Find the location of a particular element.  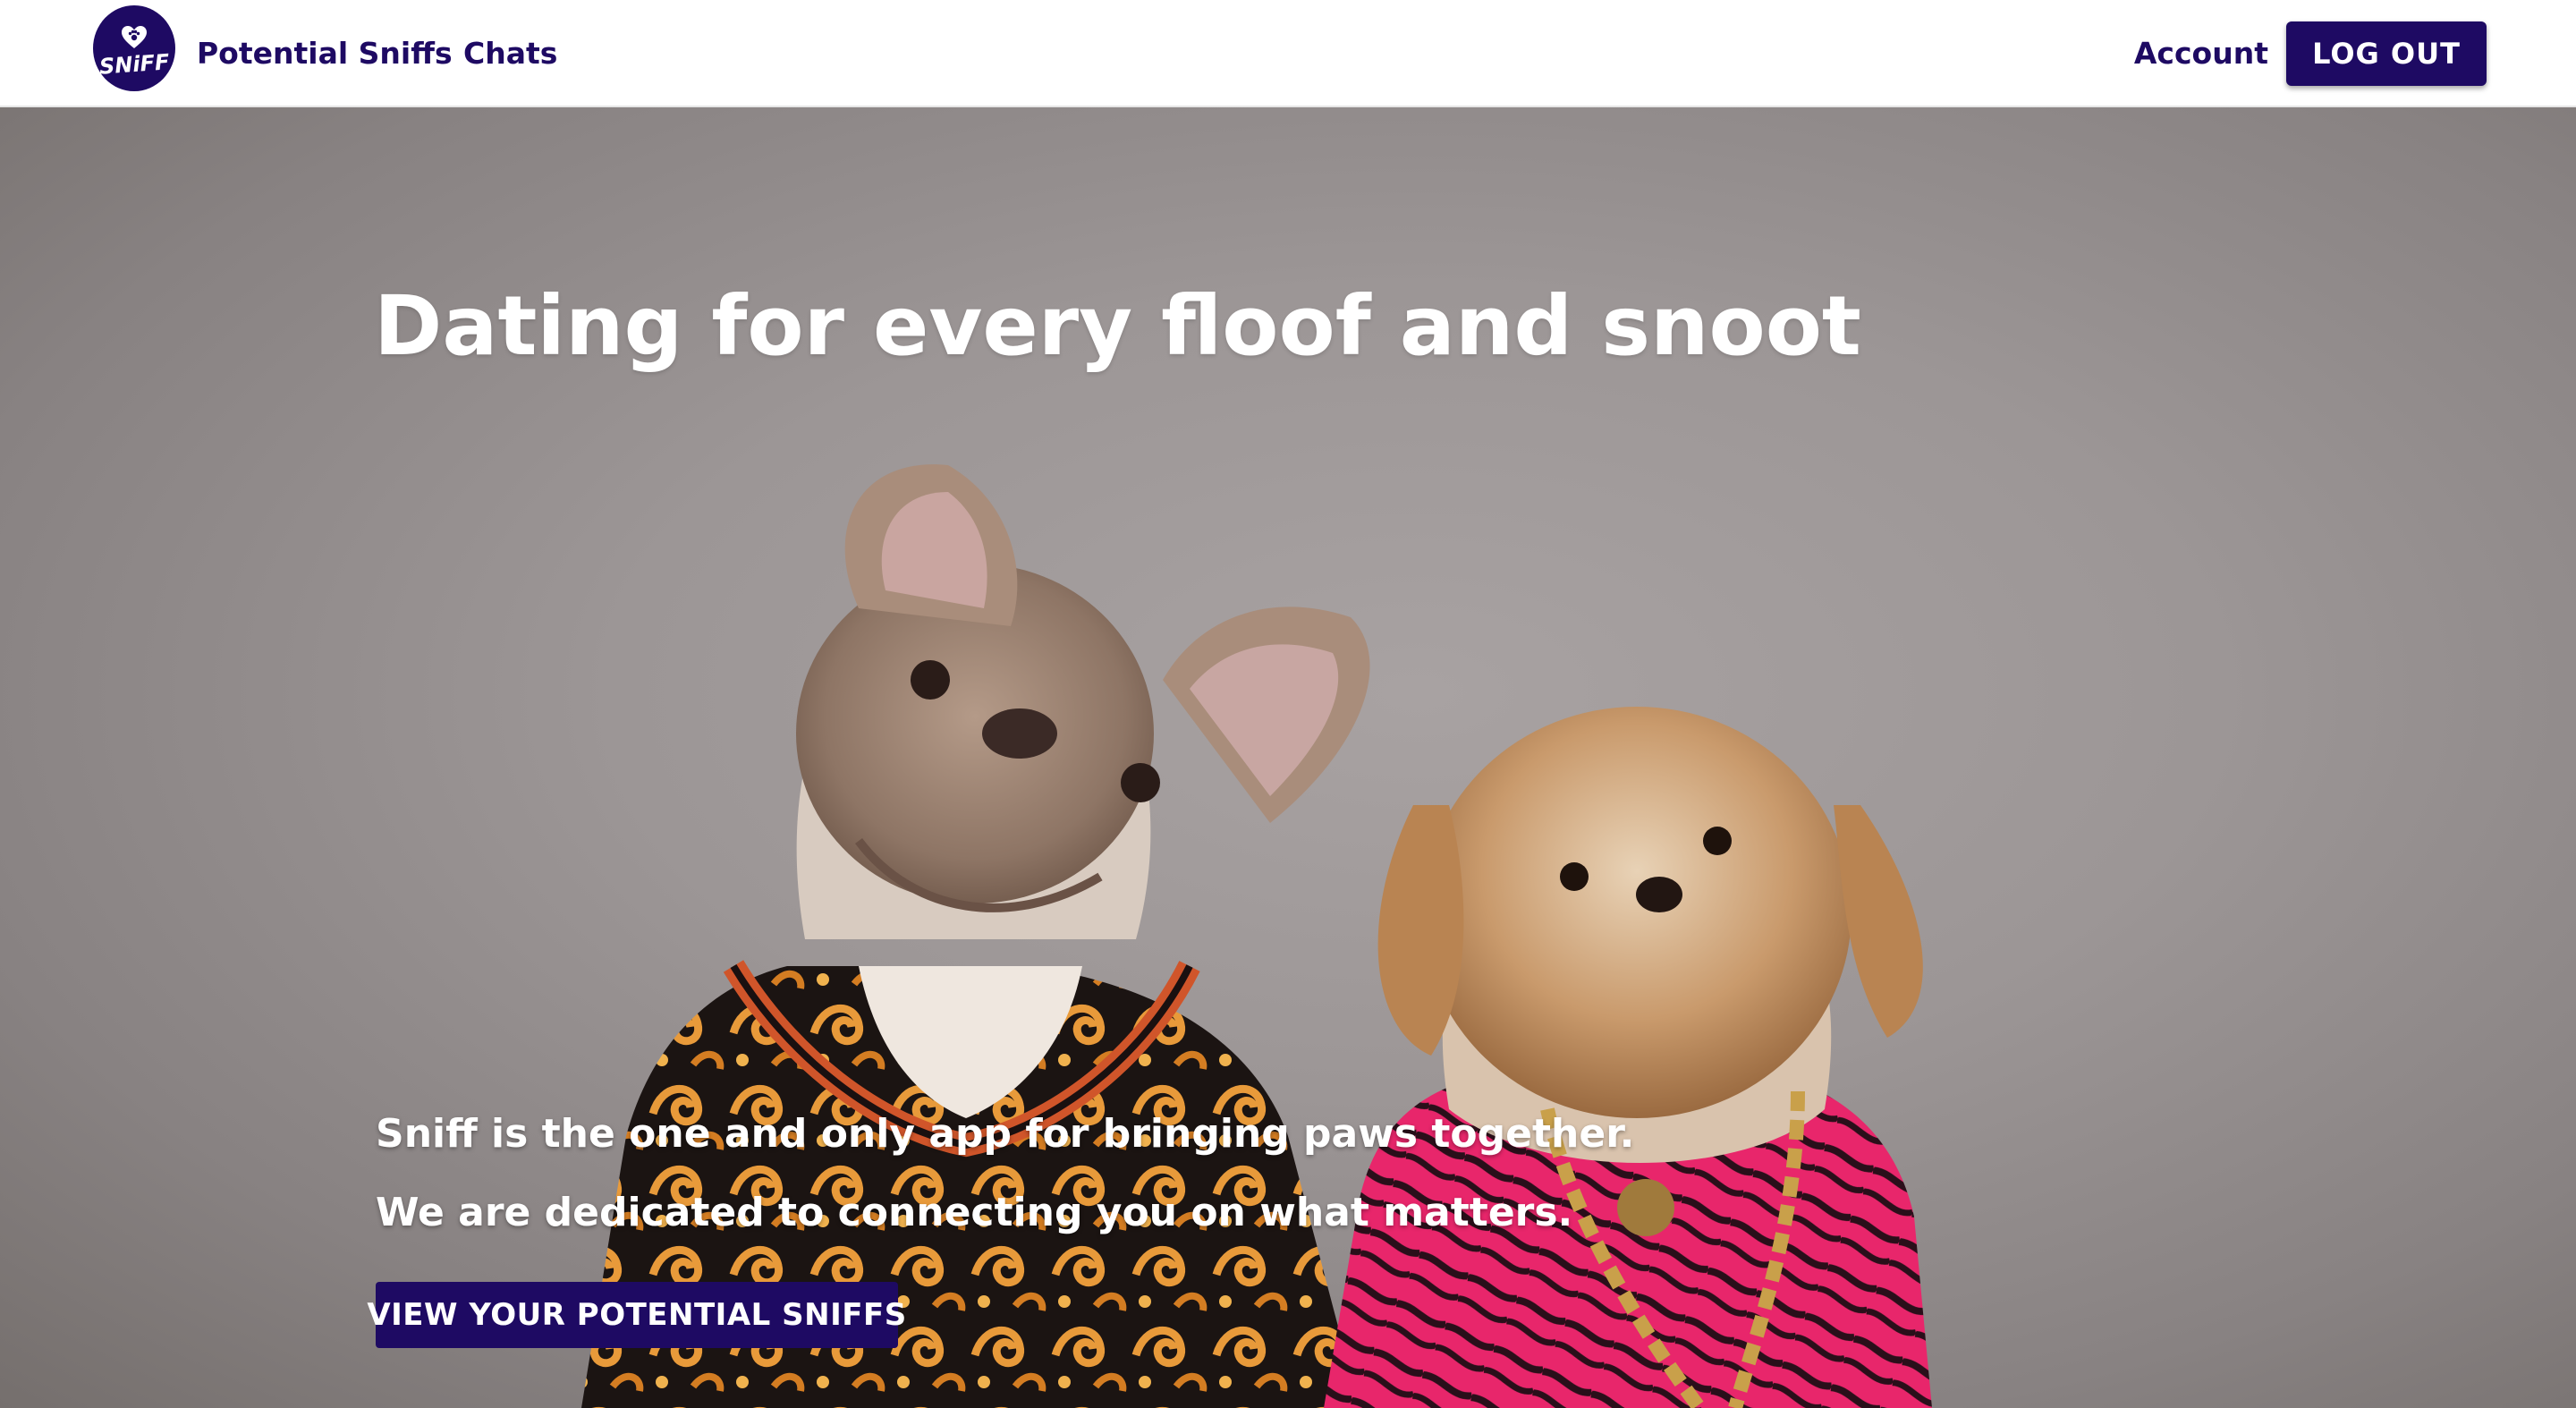

logo-wordmark: SNiFF is located at coordinates (134, 64).